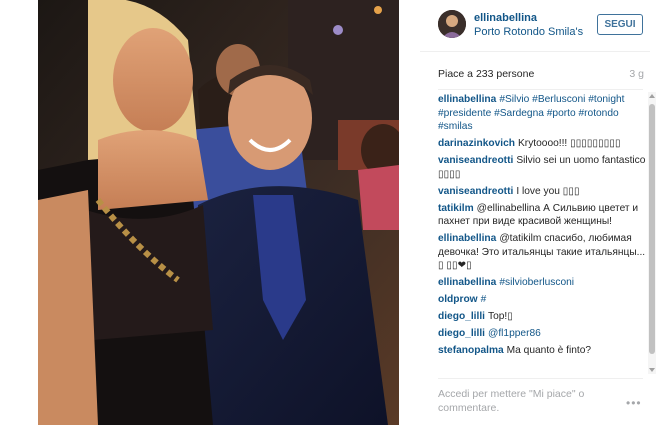  I want to click on likes-count: Piace a 233 persone, so click(486, 74).